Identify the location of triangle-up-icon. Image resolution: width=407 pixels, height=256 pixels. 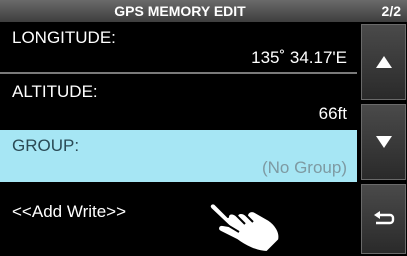
(383, 62).